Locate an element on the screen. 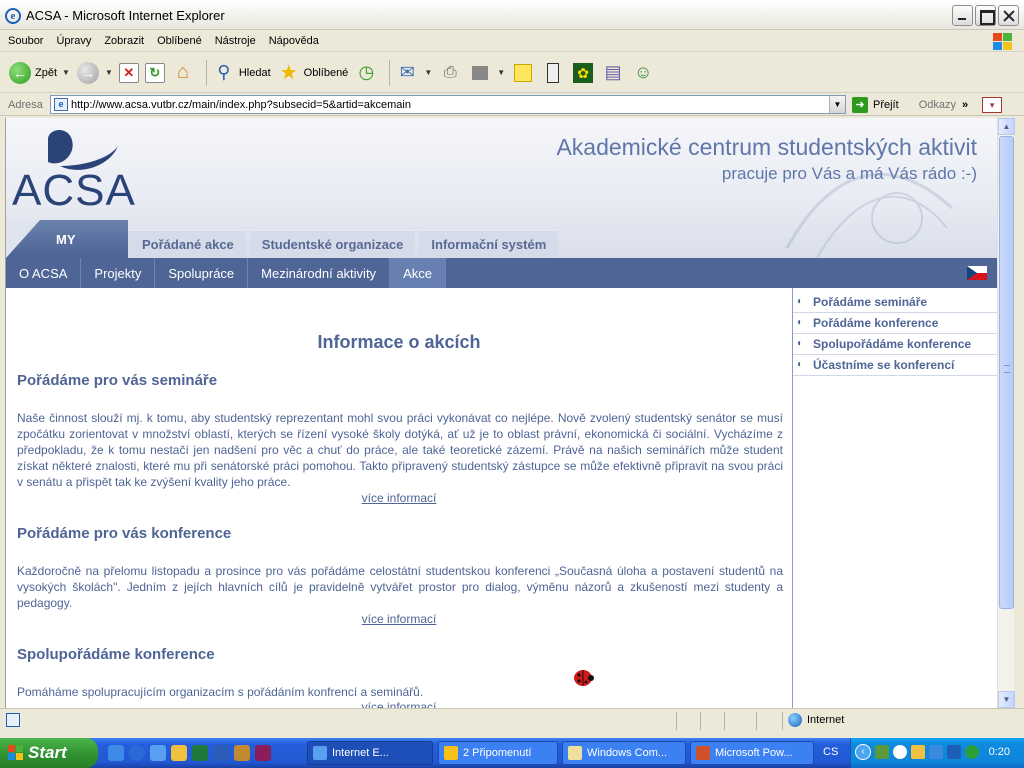  page-status-icon is located at coordinates (13, 720).